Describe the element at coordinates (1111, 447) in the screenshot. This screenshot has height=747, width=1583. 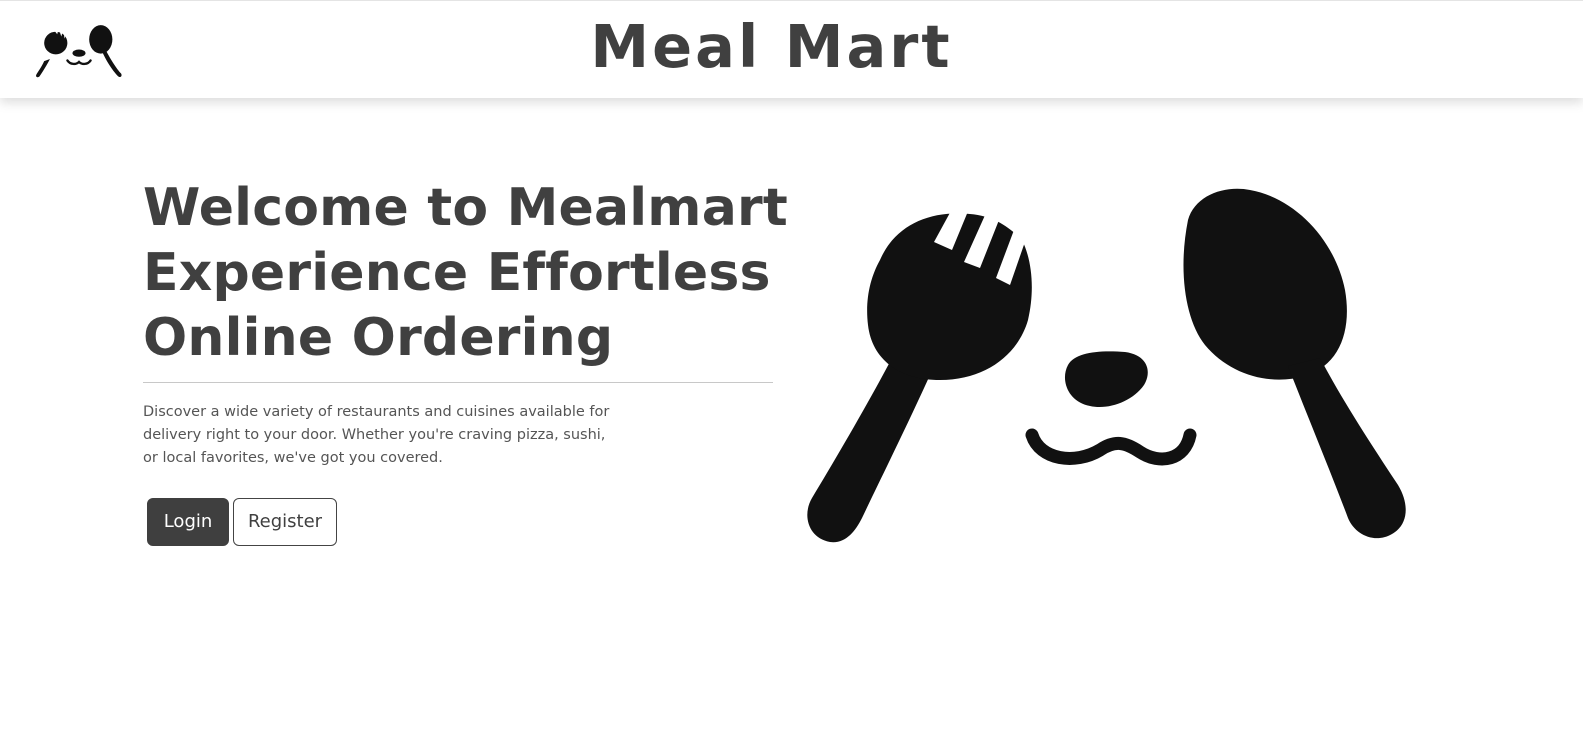
I see `panda-mouth` at that location.